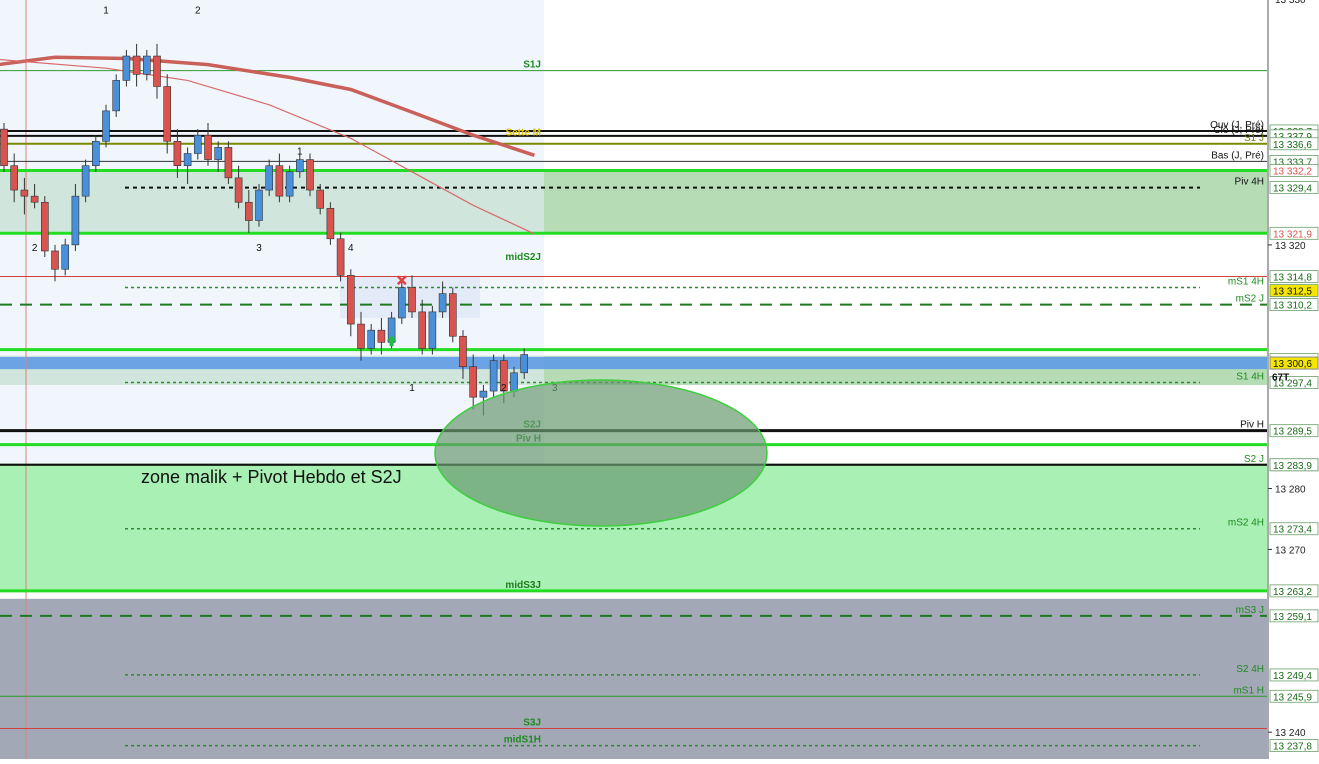 The height and width of the screenshot is (764, 1319). What do you see at coordinates (532, 65) in the screenshot?
I see `level-label: S1J` at bounding box center [532, 65].